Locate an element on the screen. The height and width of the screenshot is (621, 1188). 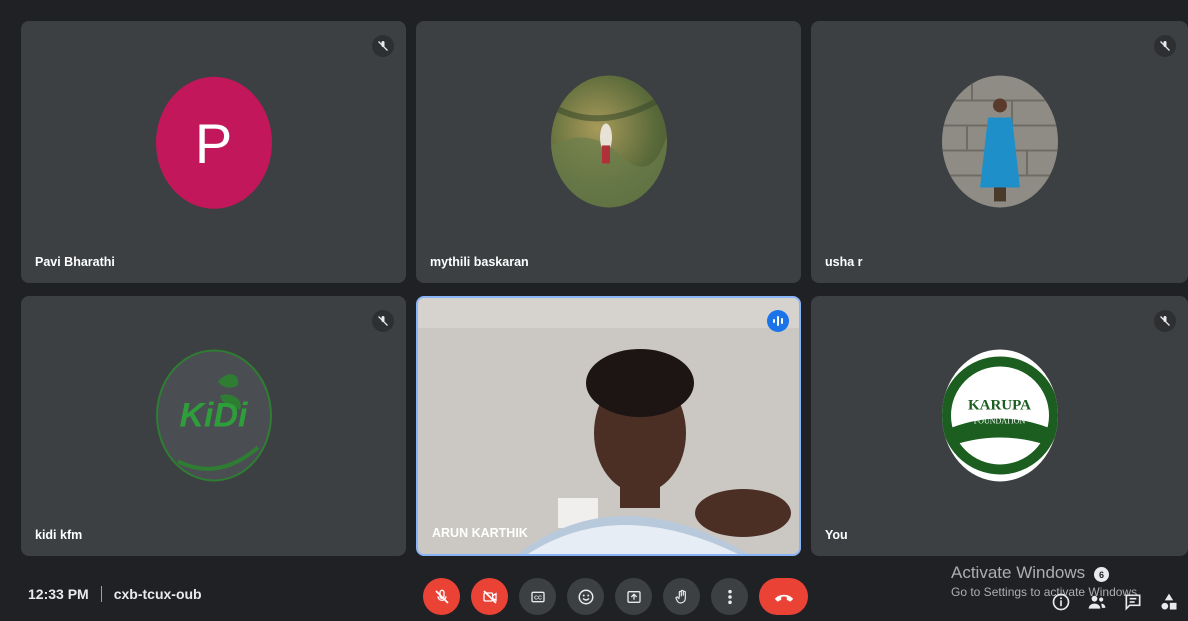
emoji-icon is located at coordinates (585, 596).